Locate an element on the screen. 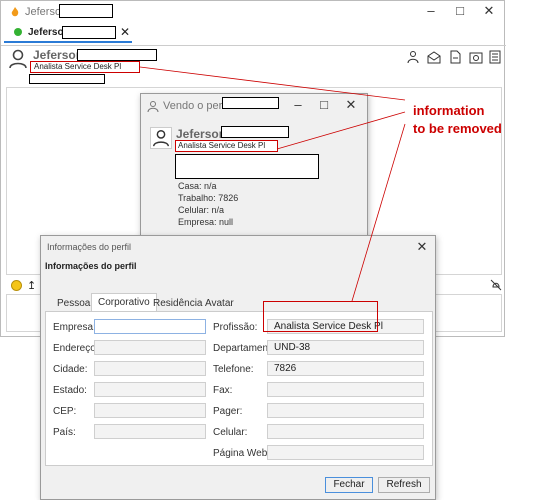 This screenshot has width=544, height=500. annotation-line1: information is located at coordinates (449, 110).